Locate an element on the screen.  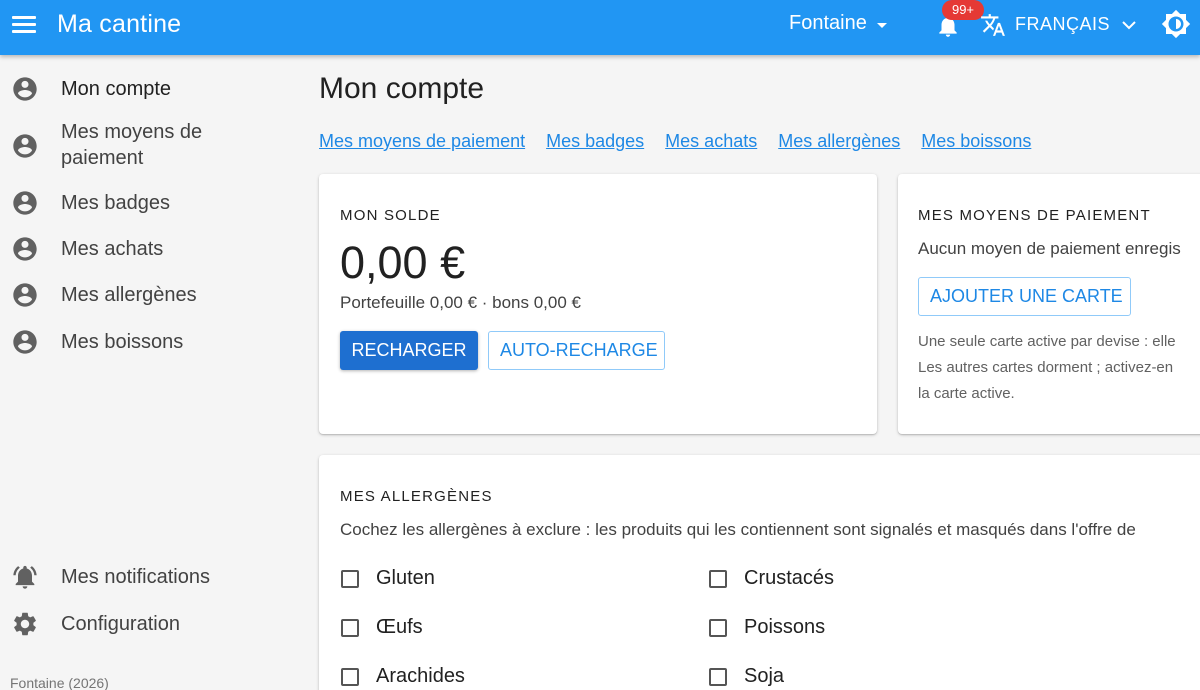
chevron-down-icon is located at coordinates (1129, 24).